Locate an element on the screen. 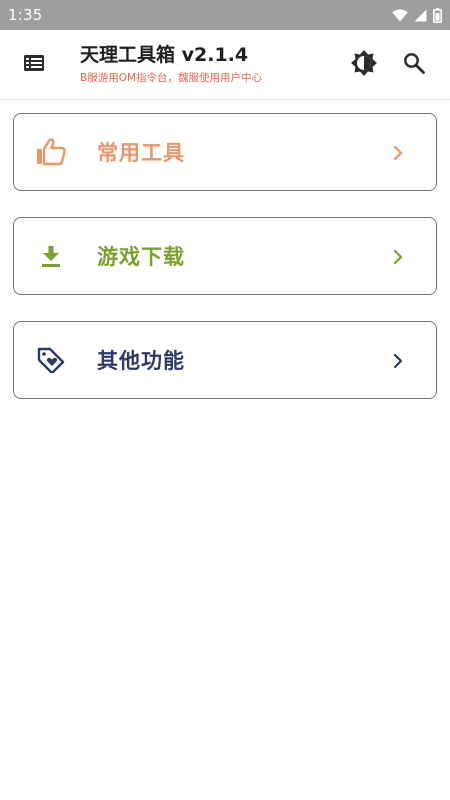  other-functions-label: 其他功能 is located at coordinates (141, 361).